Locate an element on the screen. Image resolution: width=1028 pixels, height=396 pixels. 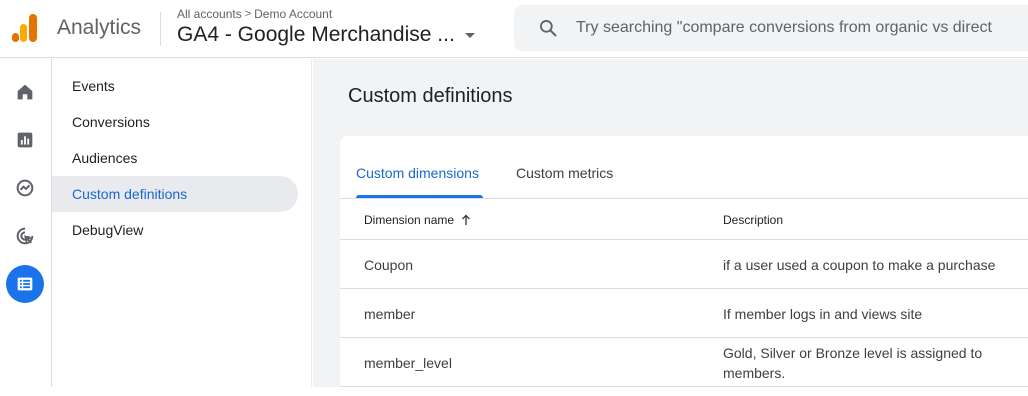
advertising-button is located at coordinates (25, 236).